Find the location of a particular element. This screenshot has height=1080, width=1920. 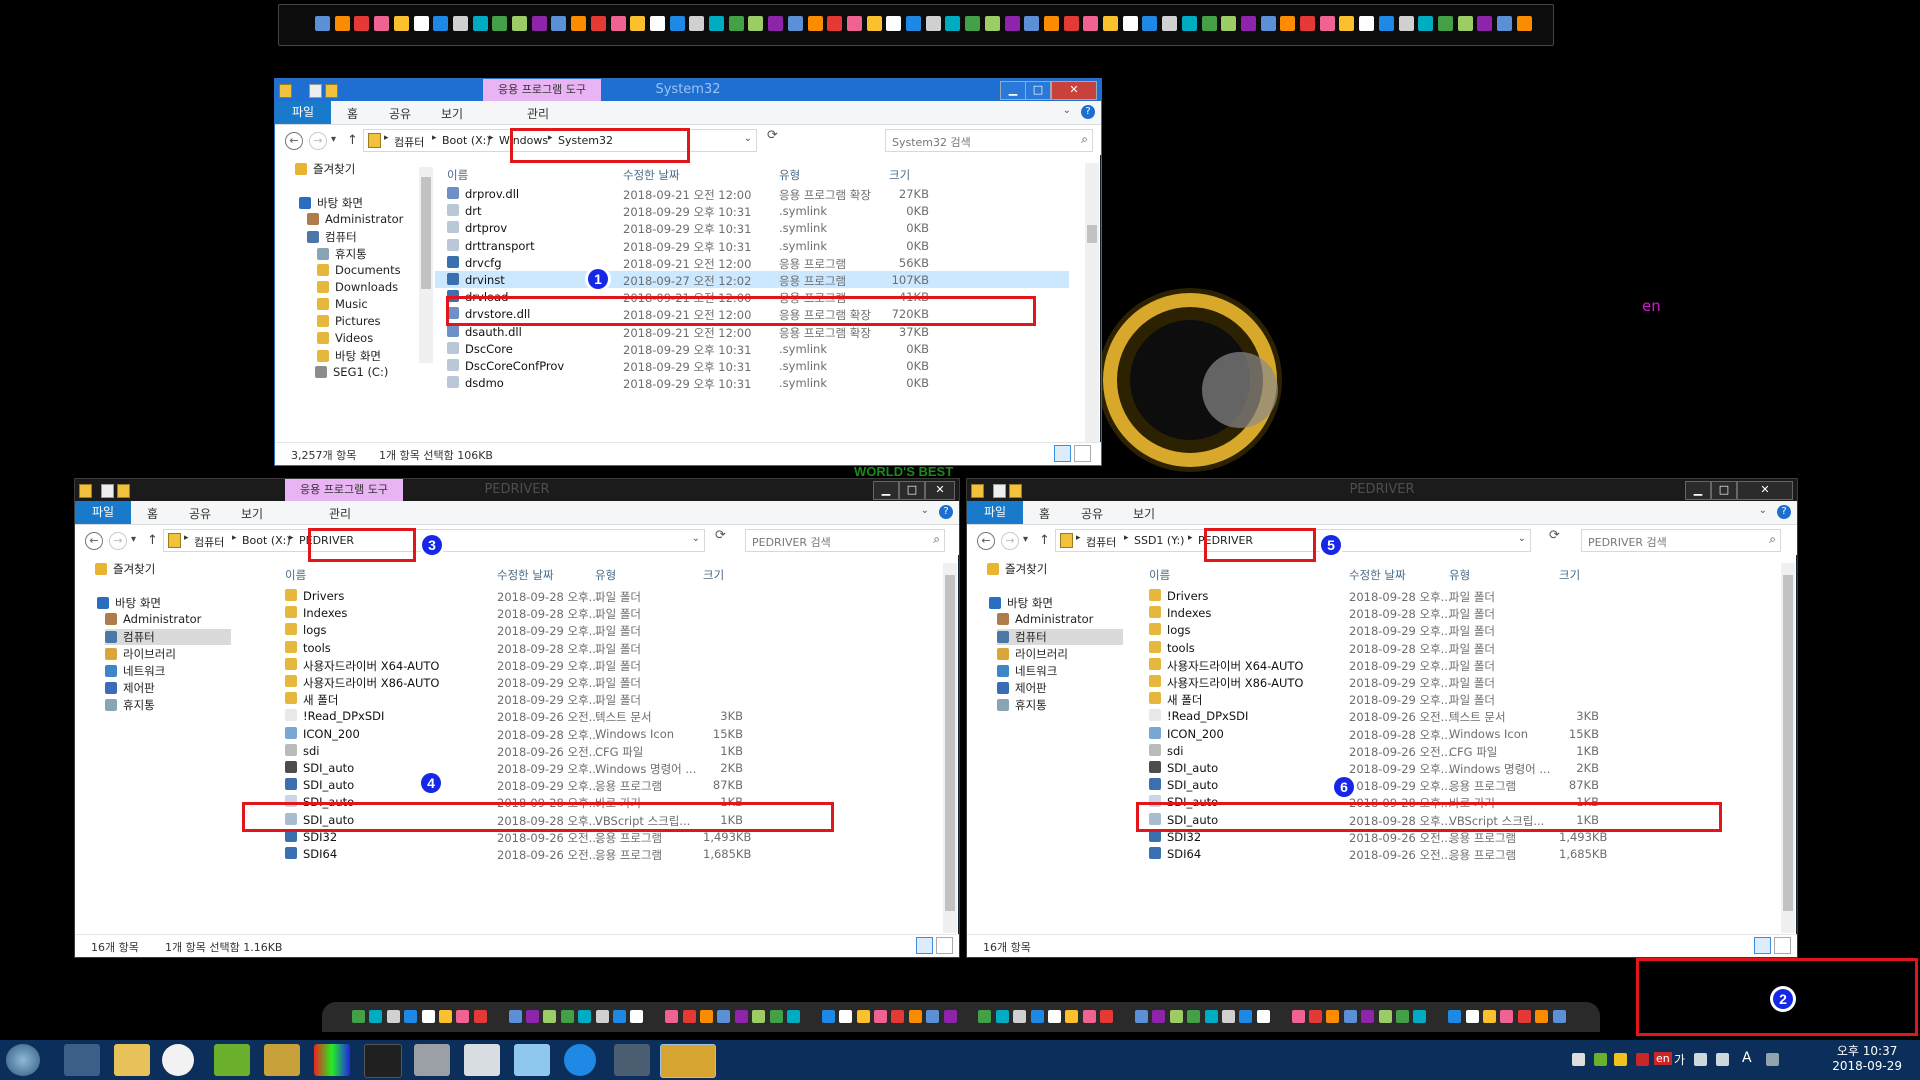

file-row: Drivers 2018-09-28 오후... 파일 폴더 is located at coordinates (579, 595).